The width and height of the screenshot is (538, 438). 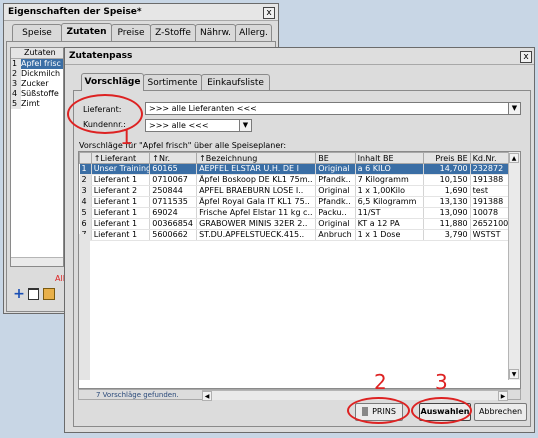 I want to click on annotation-circle-print, so click(x=378, y=410).